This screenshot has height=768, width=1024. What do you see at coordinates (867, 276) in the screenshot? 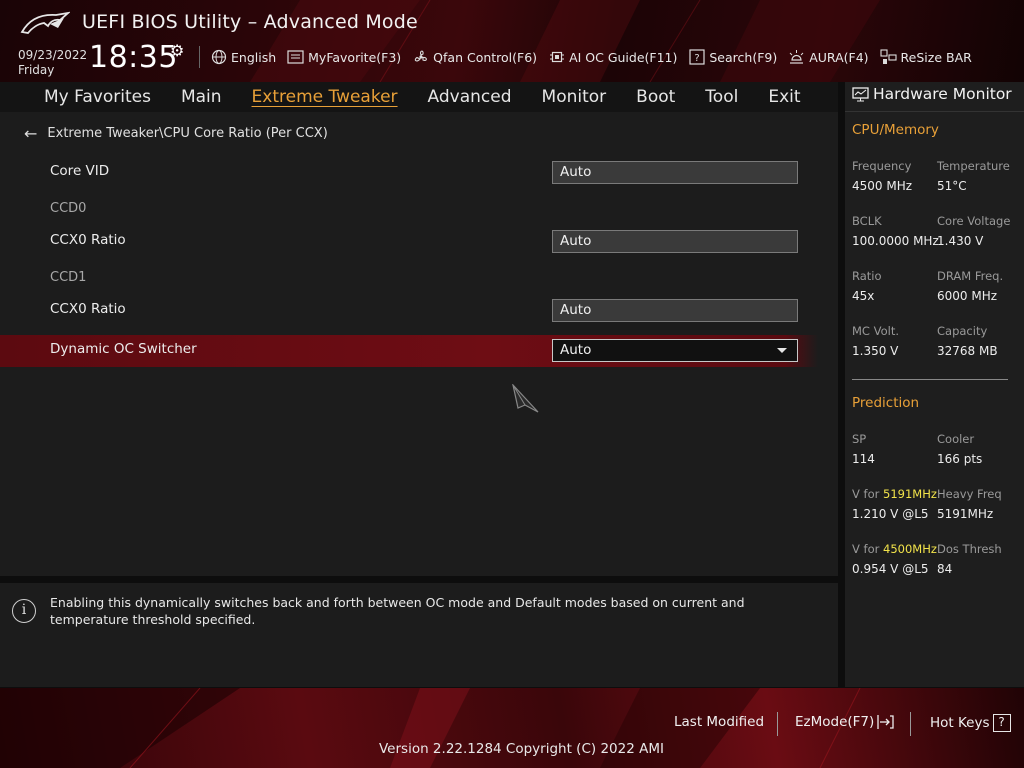
I see `ratio-label: Ratio` at bounding box center [867, 276].